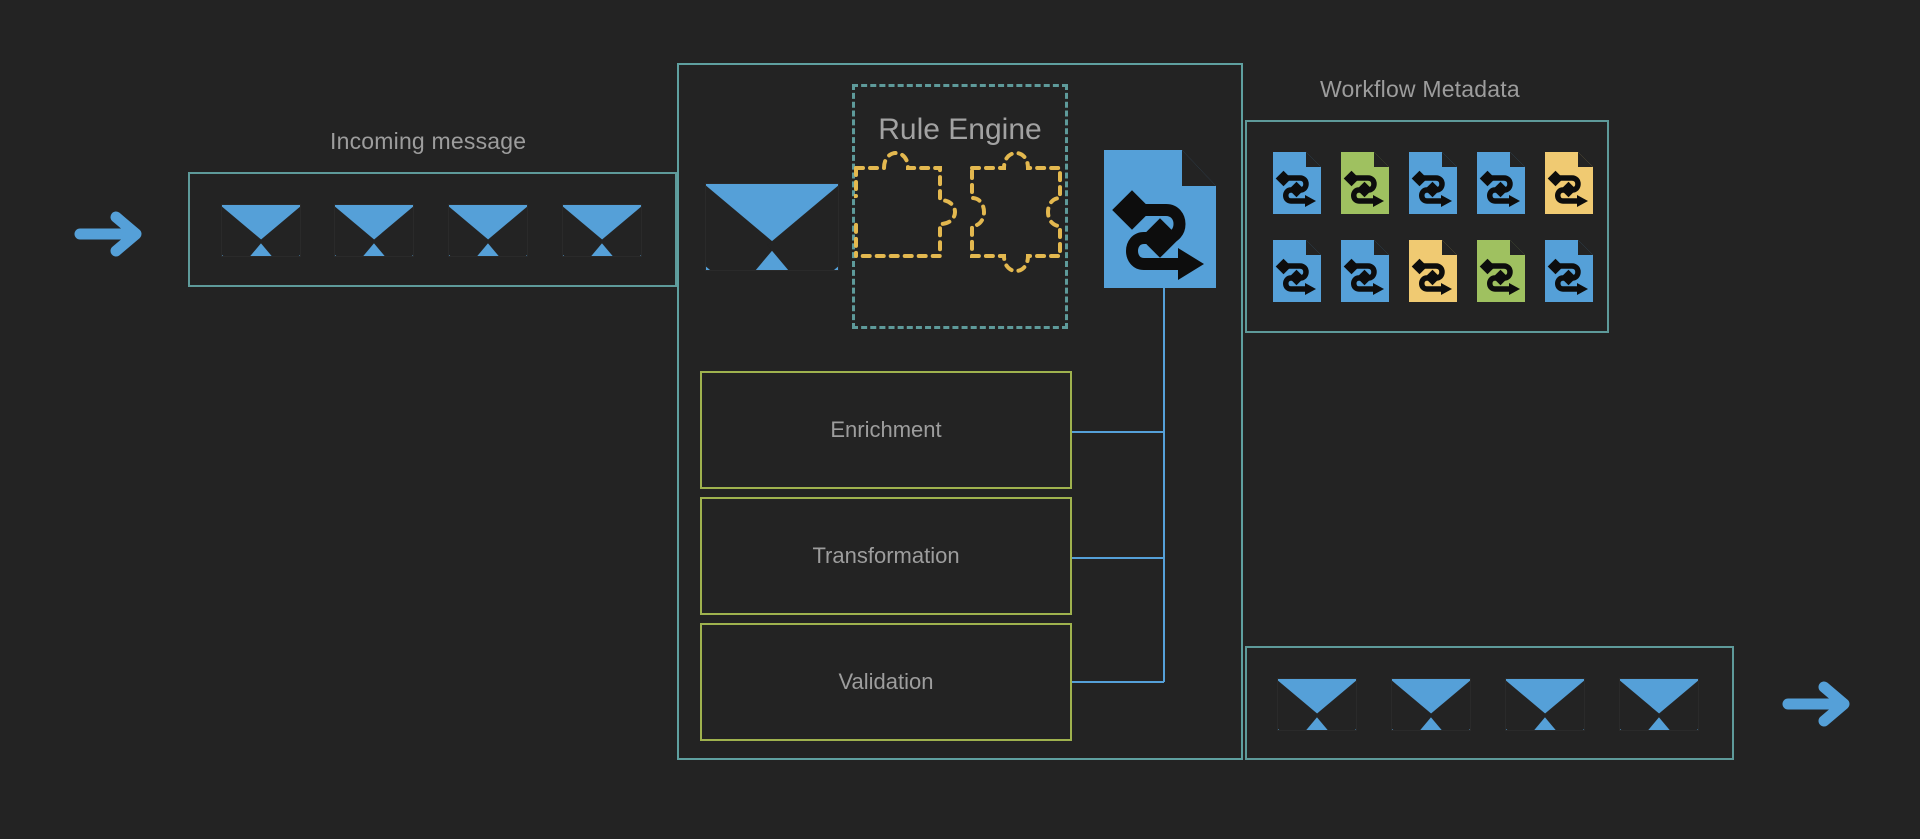 Image resolution: width=1920 pixels, height=839 pixels. I want to click on connector-enrichment, so click(1118, 432).